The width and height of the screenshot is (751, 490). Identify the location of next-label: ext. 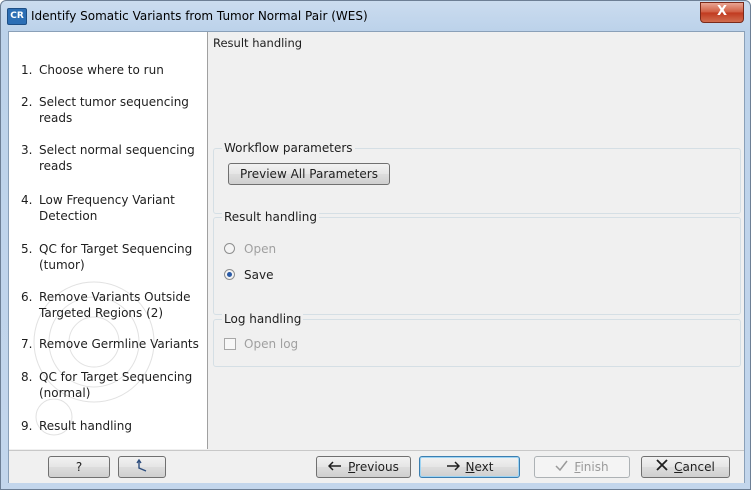
(484, 467).